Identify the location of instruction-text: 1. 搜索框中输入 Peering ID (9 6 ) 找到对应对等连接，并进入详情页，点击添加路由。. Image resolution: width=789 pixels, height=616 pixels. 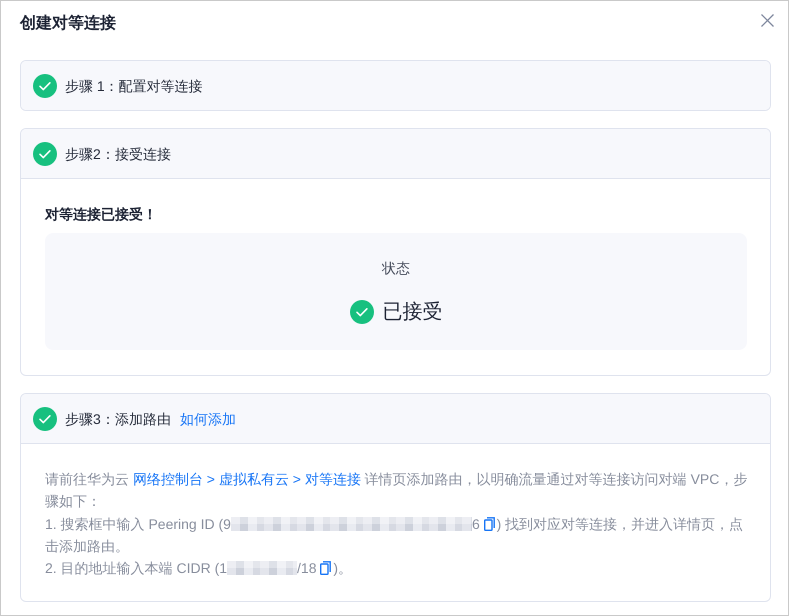
(394, 535).